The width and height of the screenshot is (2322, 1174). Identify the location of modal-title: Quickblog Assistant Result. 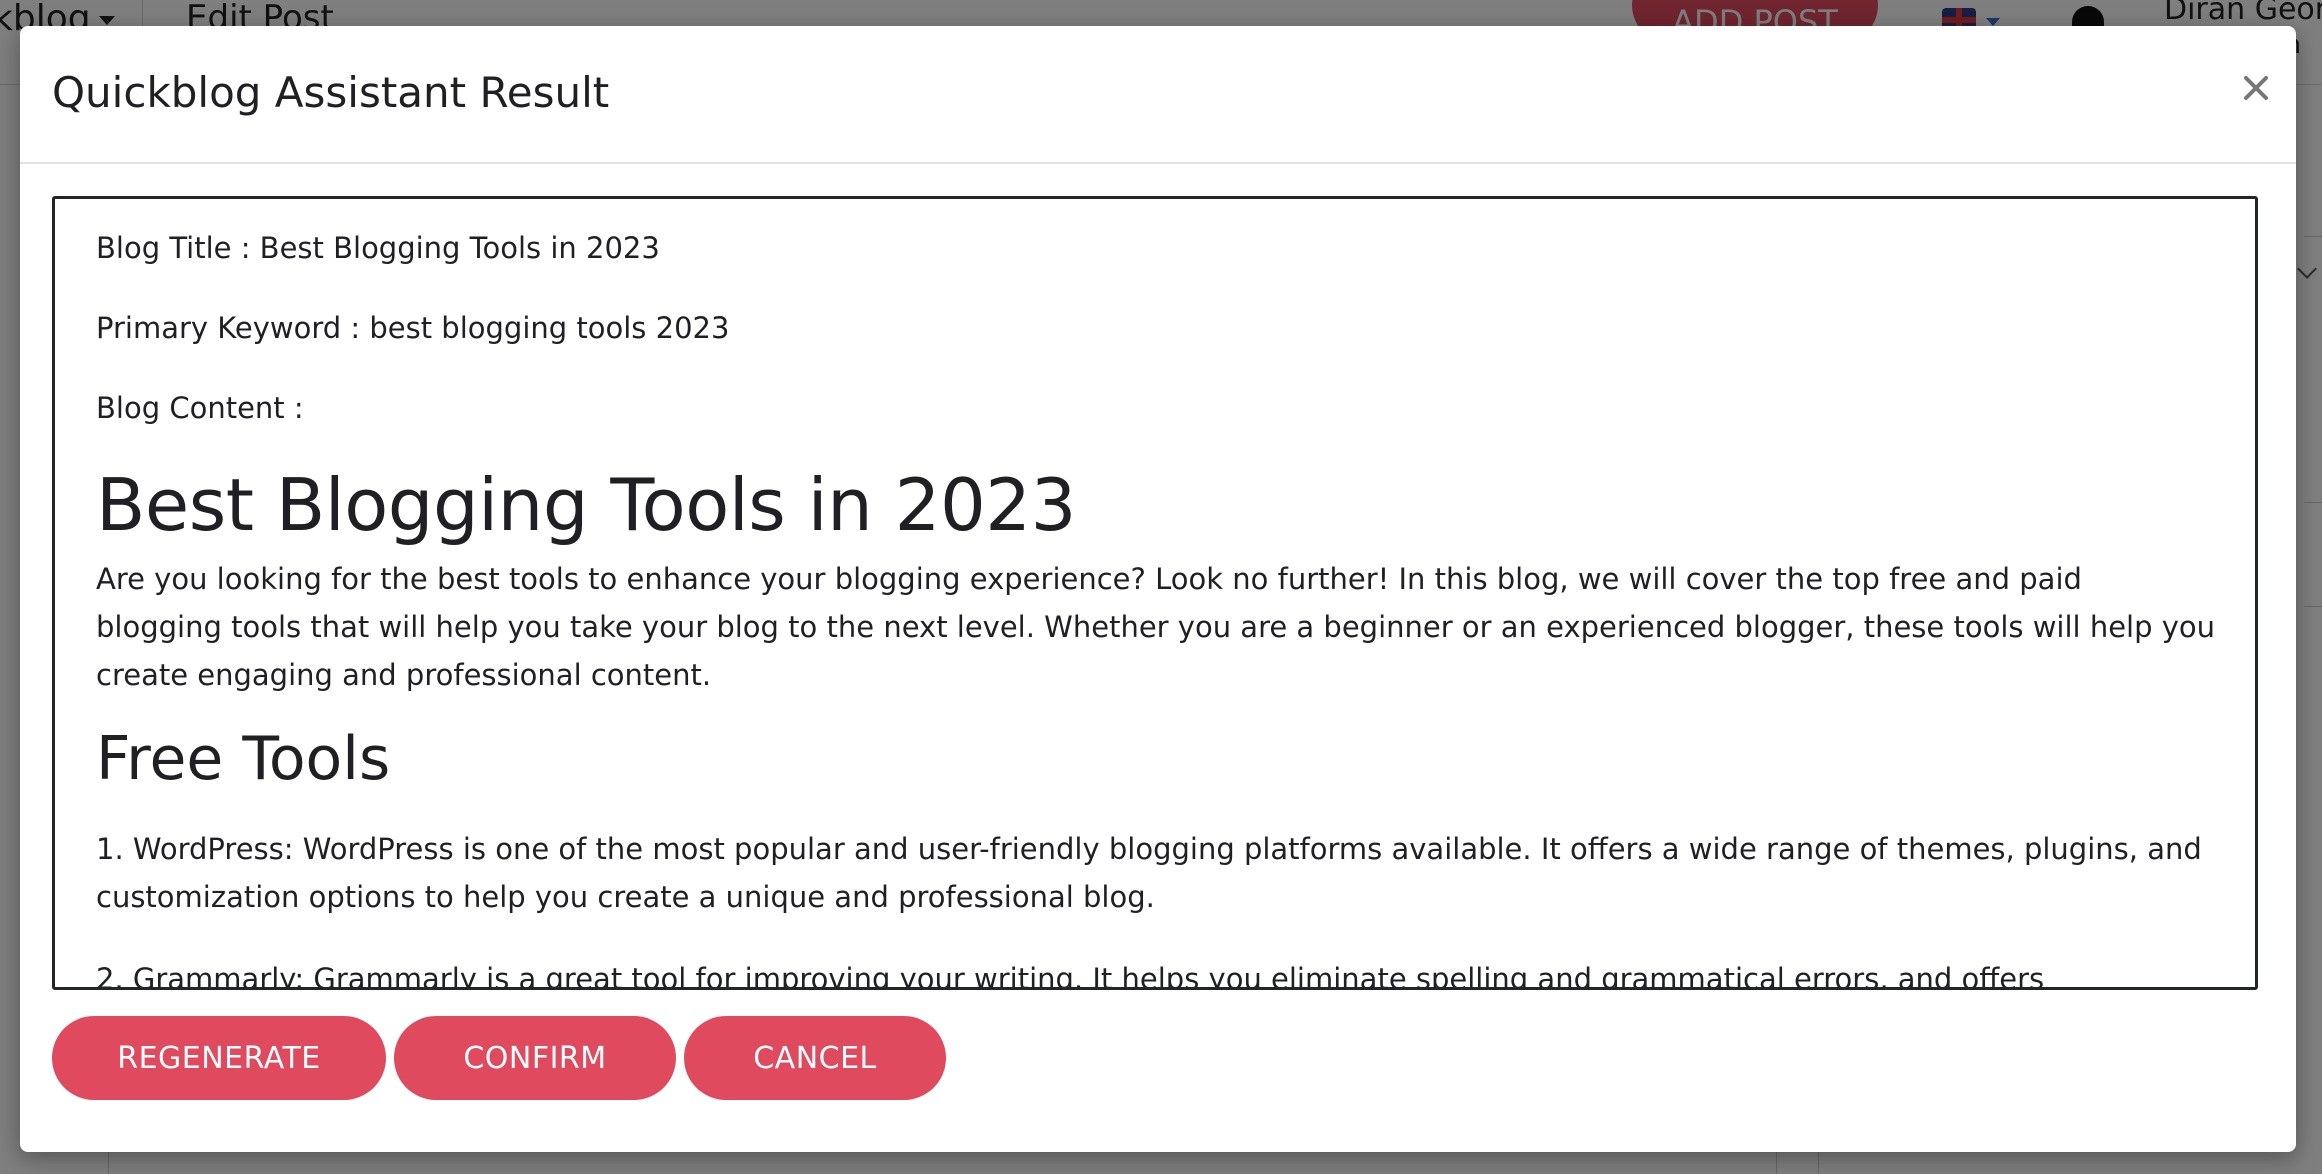
(331, 92).